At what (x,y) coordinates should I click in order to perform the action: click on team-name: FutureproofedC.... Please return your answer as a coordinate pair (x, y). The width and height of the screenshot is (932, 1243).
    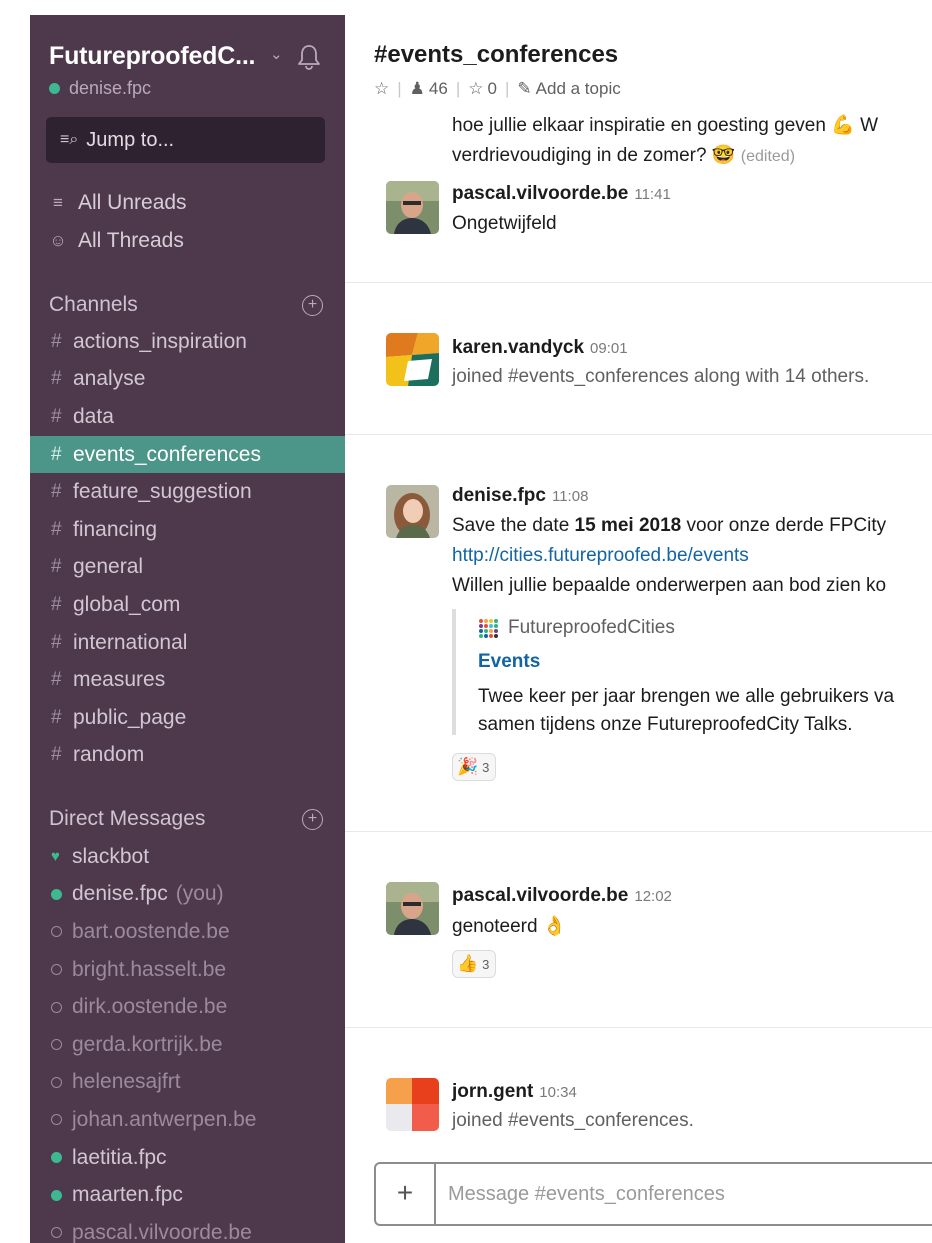
    Looking at the image, I should click on (152, 56).